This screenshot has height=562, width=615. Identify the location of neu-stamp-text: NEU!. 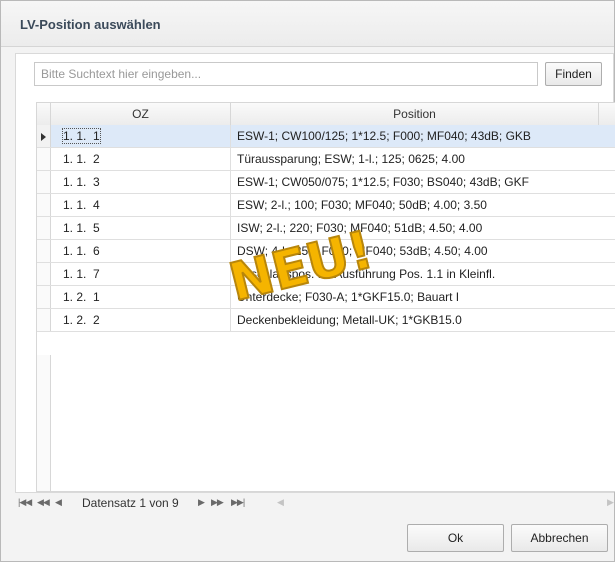
(301, 262).